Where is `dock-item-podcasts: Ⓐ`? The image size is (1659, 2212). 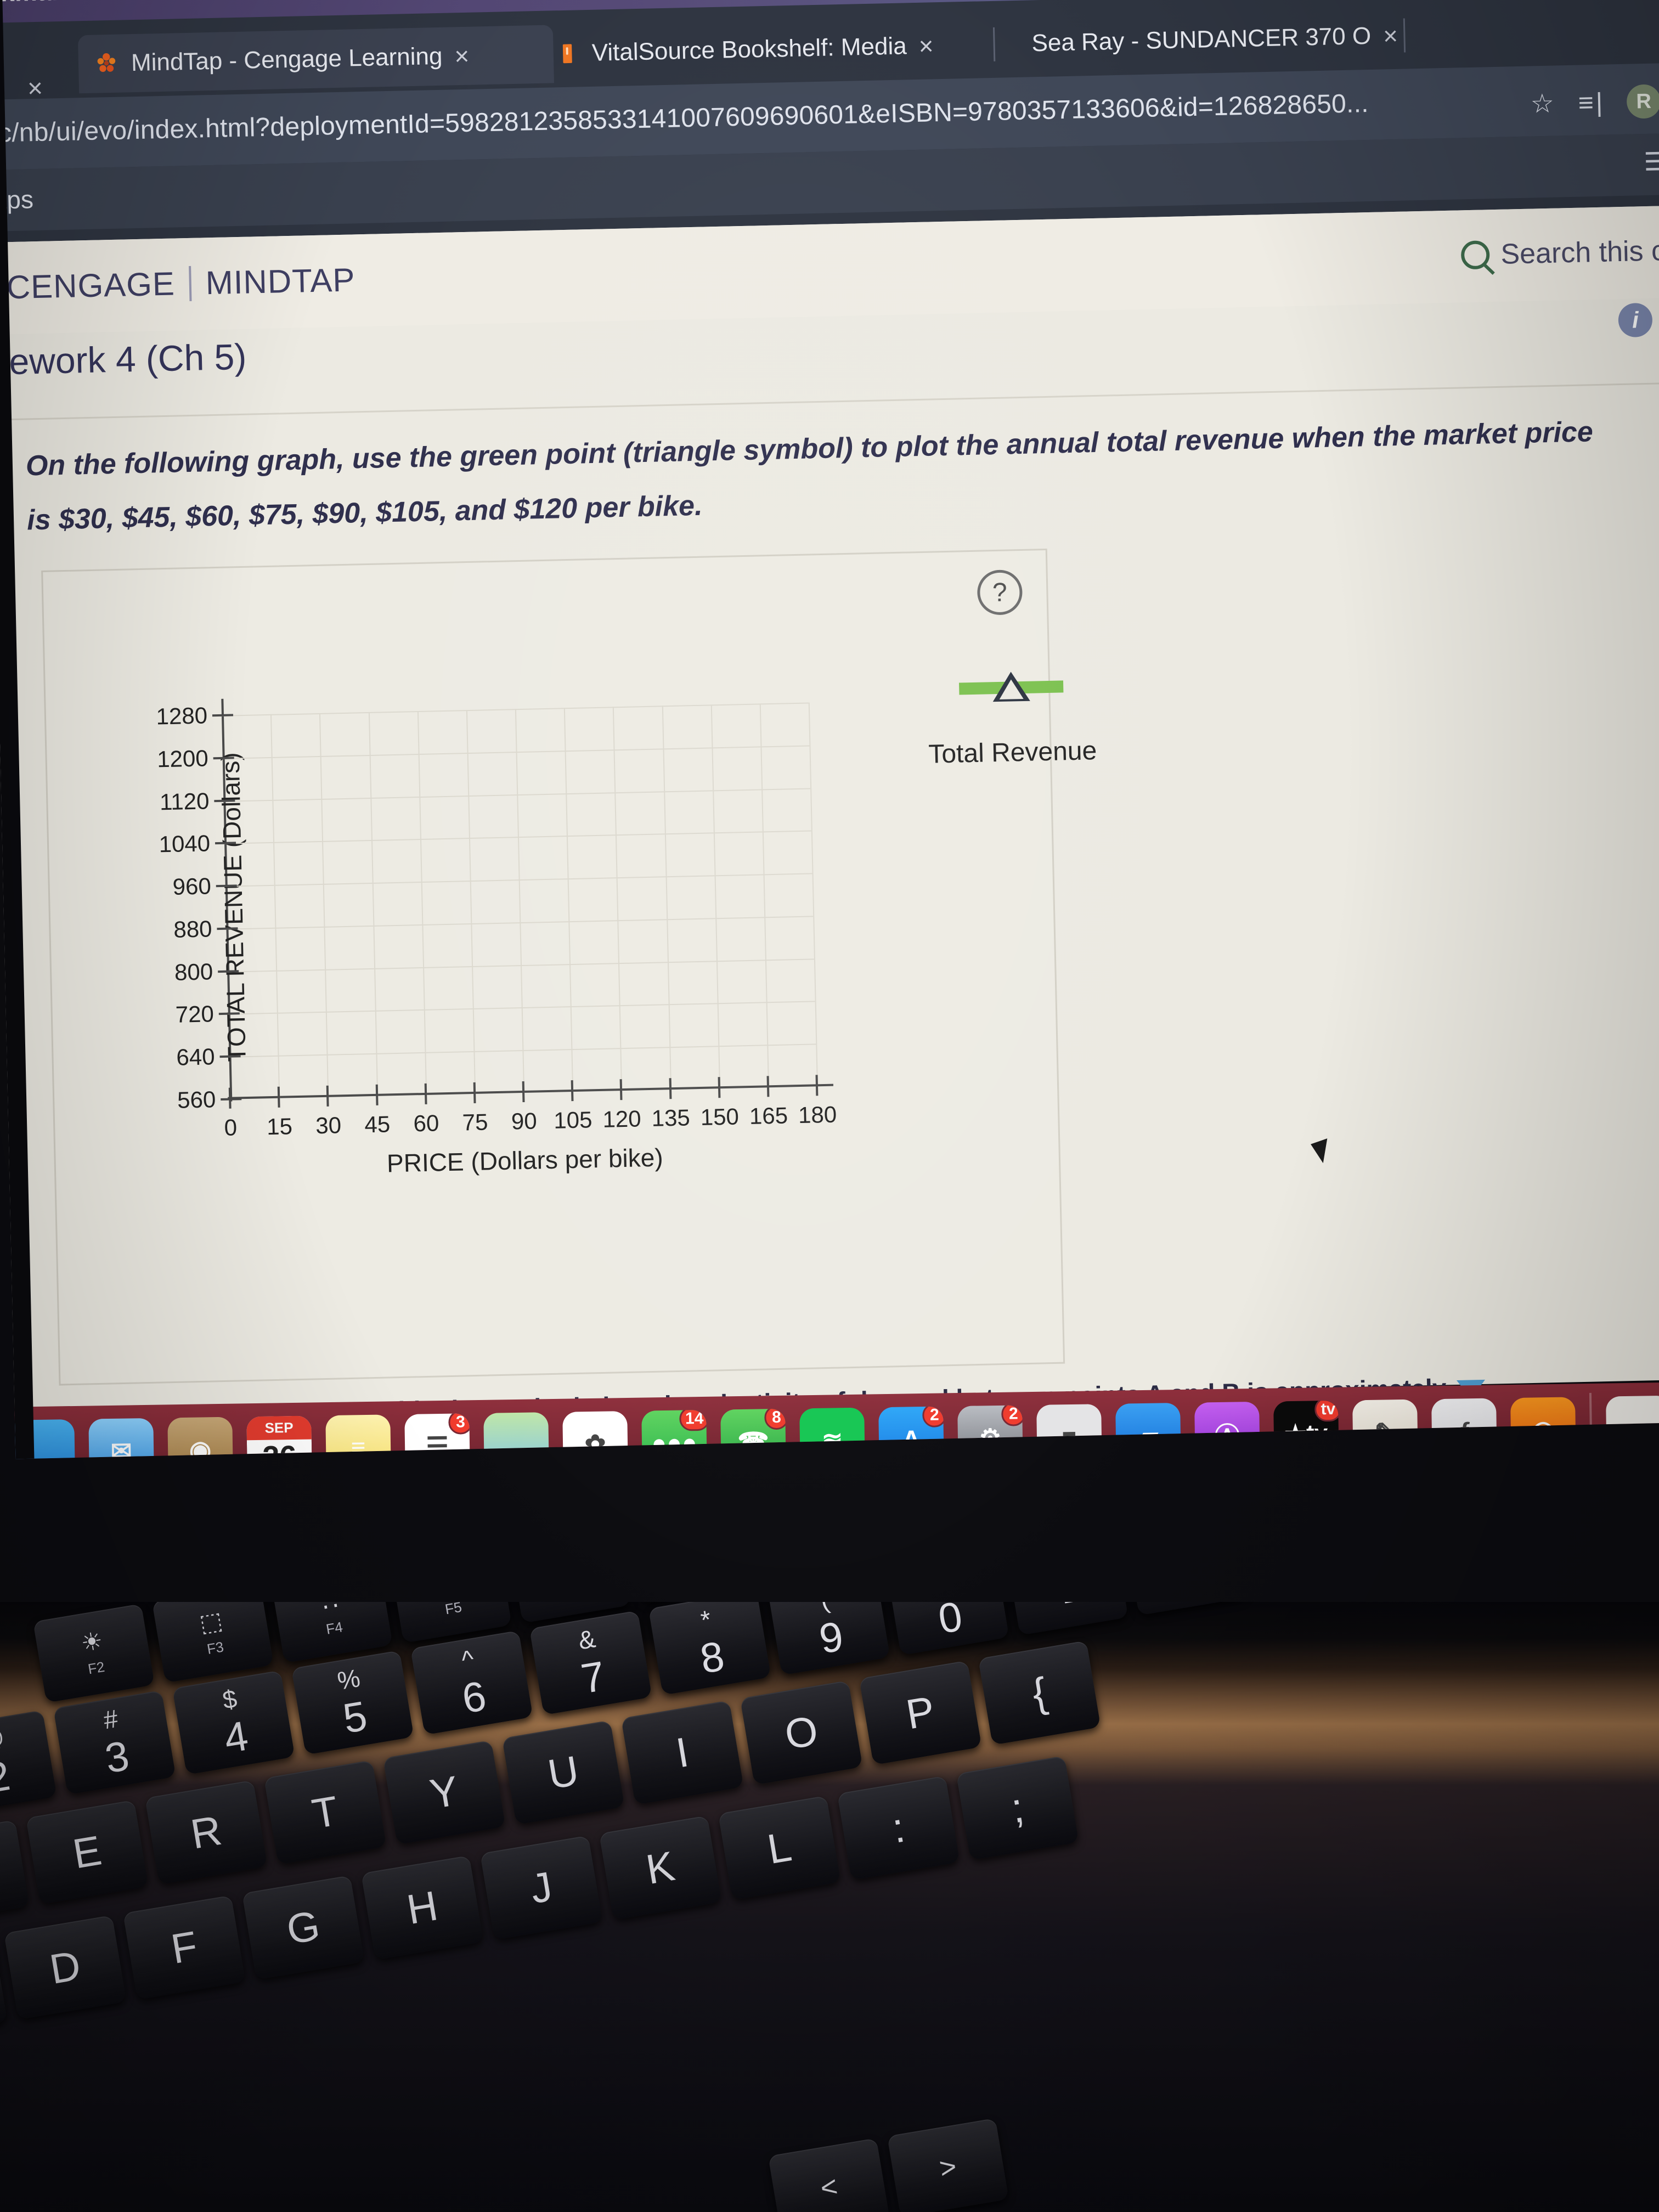
dock-item-podcasts: Ⓐ is located at coordinates (1227, 1430).